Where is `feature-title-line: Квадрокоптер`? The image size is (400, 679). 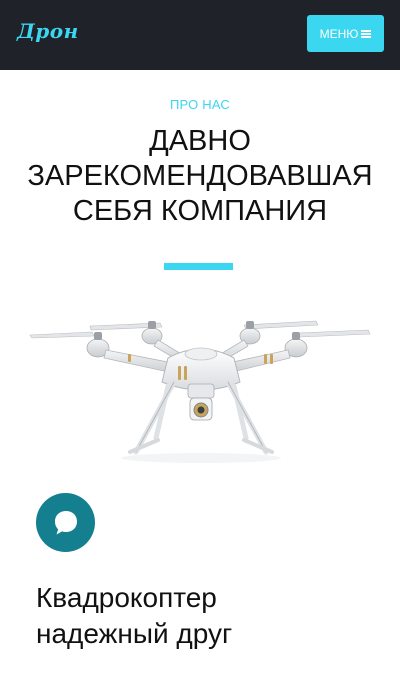 feature-title-line: Квадрокоптер is located at coordinates (126, 597).